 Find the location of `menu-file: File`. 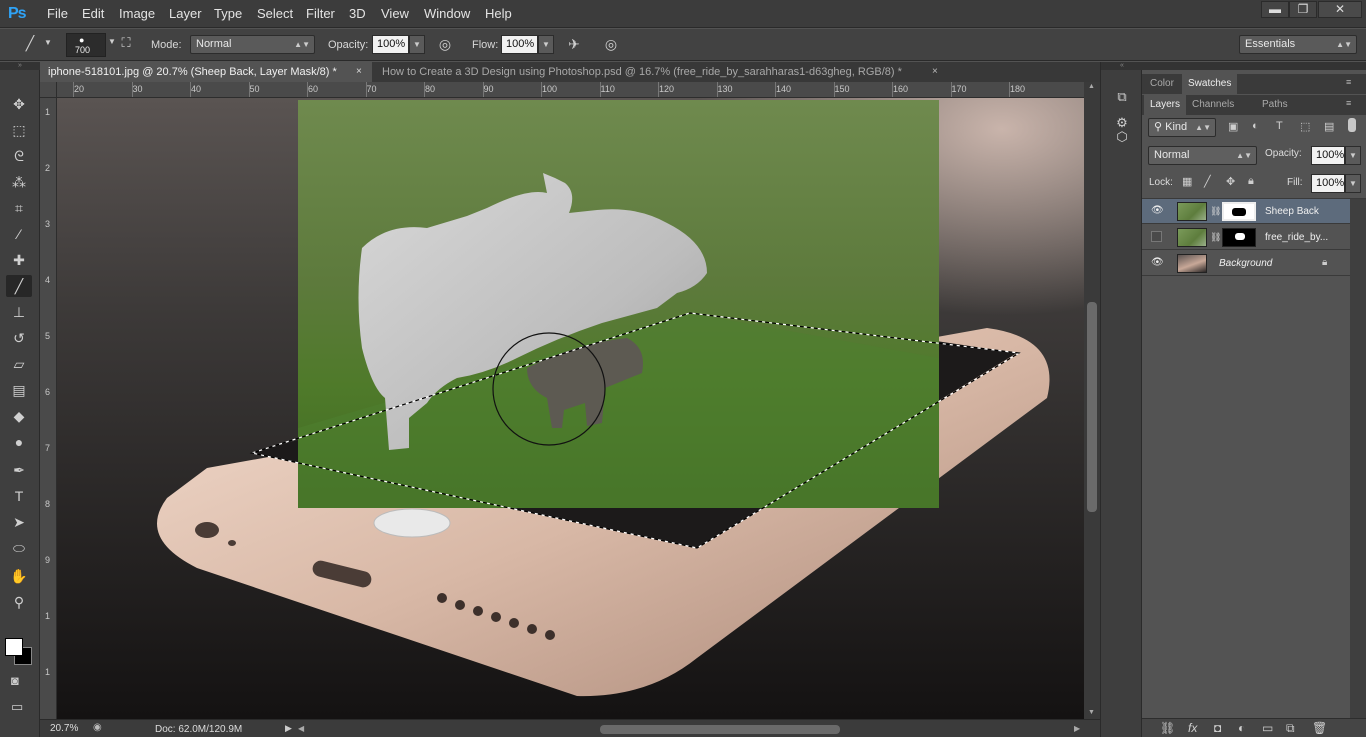

menu-file: File is located at coordinates (57, 13).